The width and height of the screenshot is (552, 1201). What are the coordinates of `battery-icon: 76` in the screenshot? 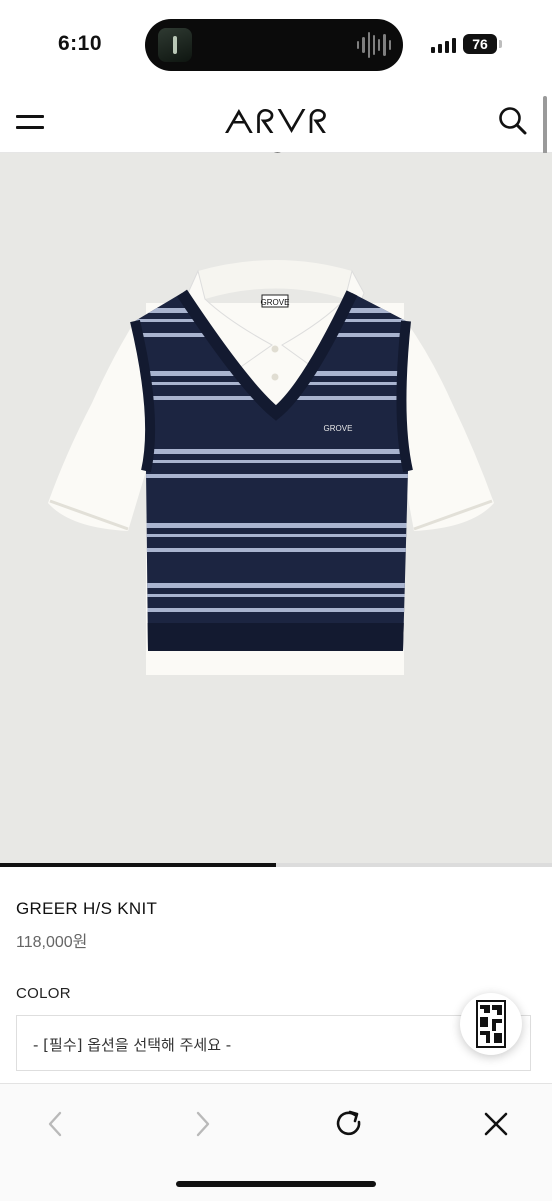 It's located at (480, 44).